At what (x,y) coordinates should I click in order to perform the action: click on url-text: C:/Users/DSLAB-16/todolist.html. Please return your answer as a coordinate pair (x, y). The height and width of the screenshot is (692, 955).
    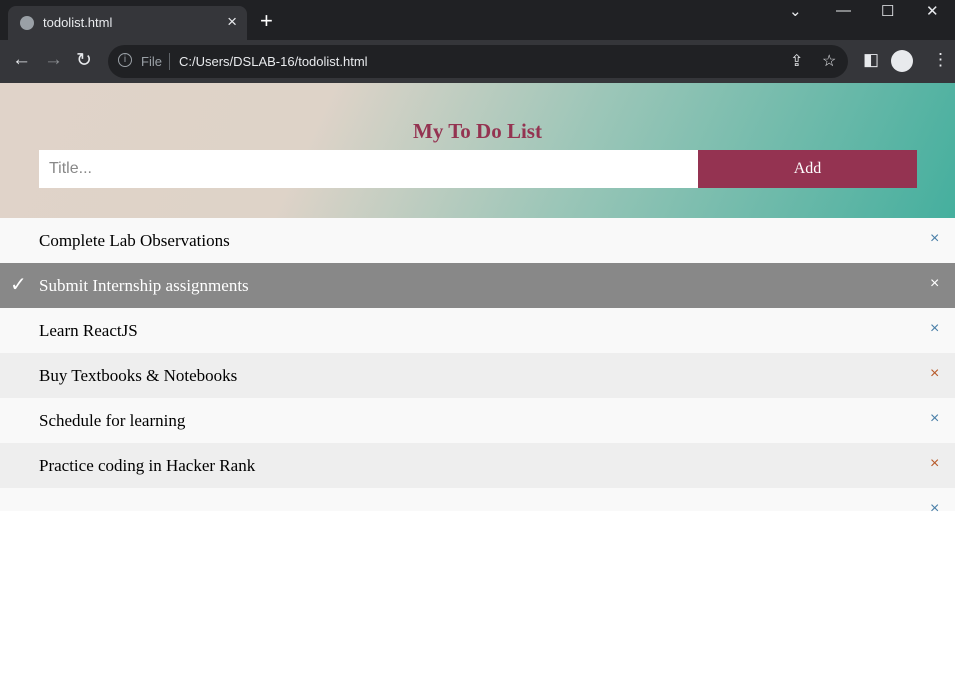
    Looking at the image, I should click on (273, 61).